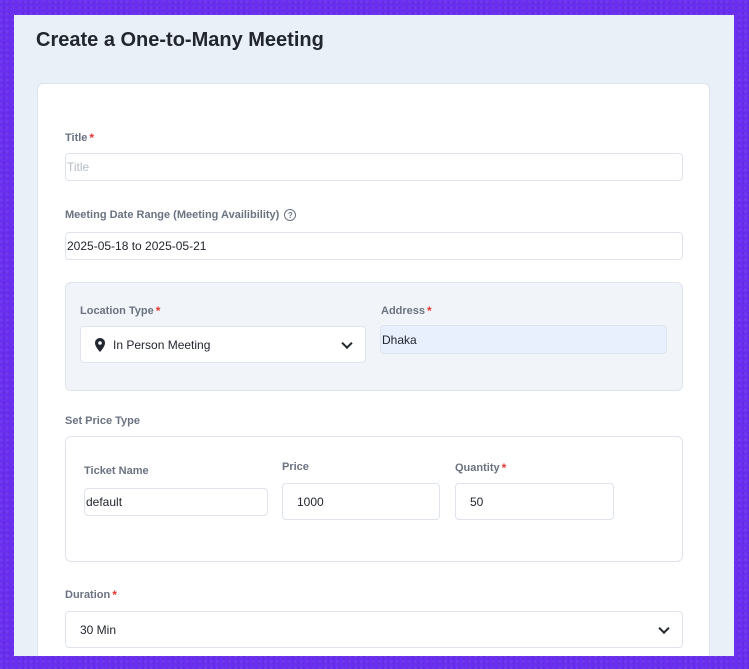  Describe the element at coordinates (361, 501) in the screenshot. I see `price-input: 1000` at that location.